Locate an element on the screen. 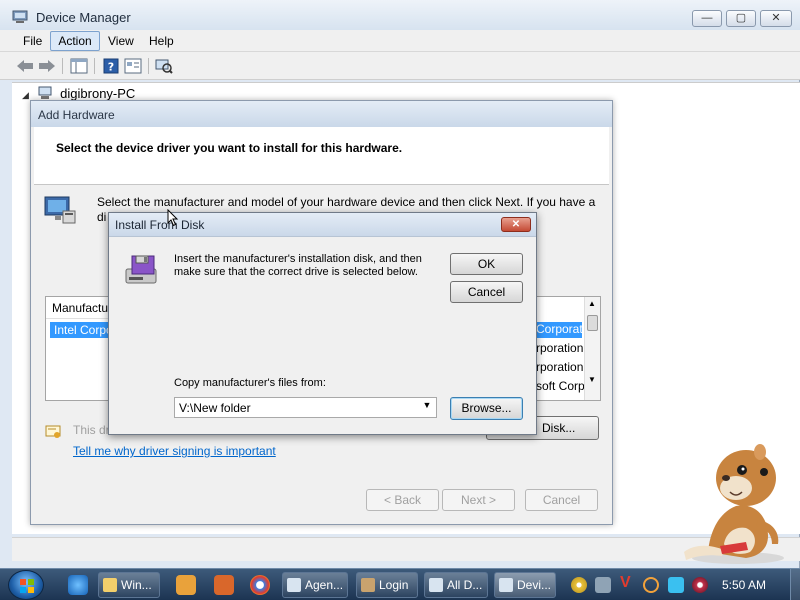 This screenshot has height=600, width=800. taskbar-clock: 5:50 AM is located at coordinates (744, 585).